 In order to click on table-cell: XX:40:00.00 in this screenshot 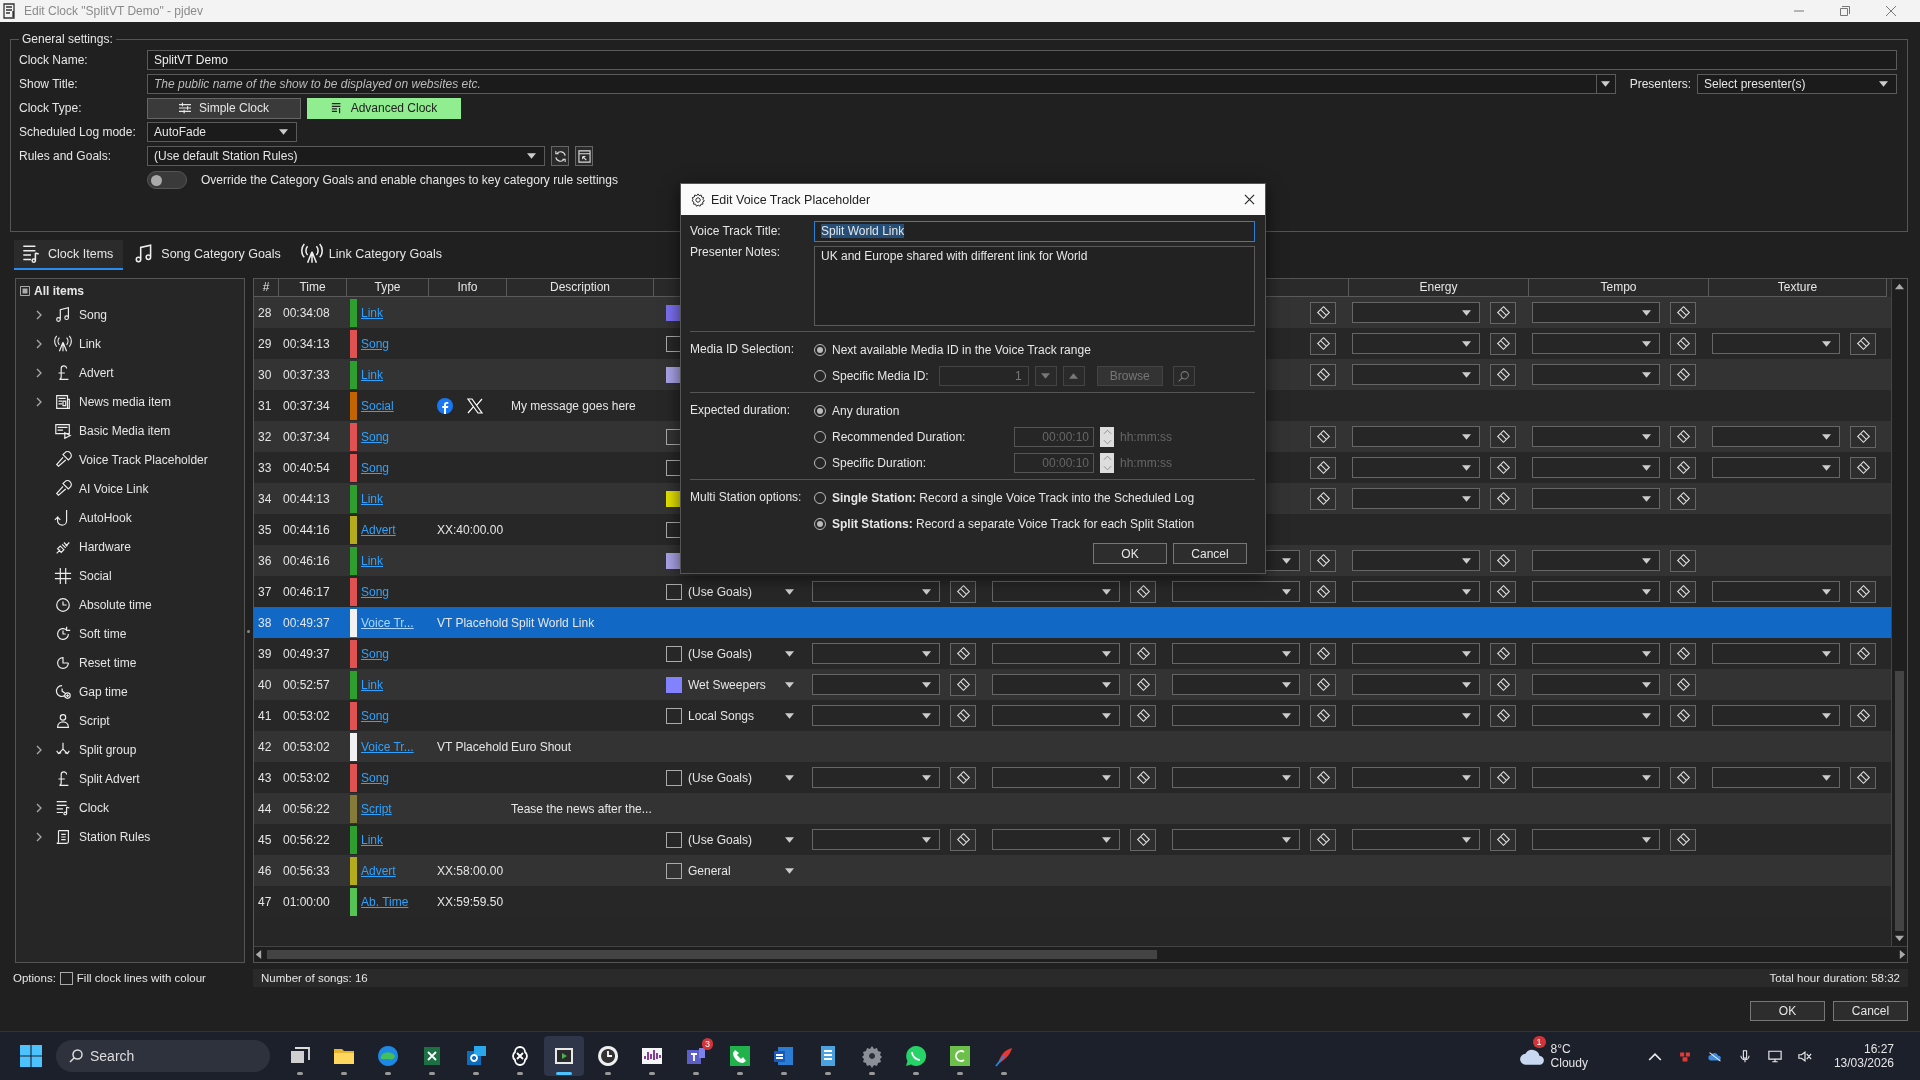, I will do `click(470, 529)`.